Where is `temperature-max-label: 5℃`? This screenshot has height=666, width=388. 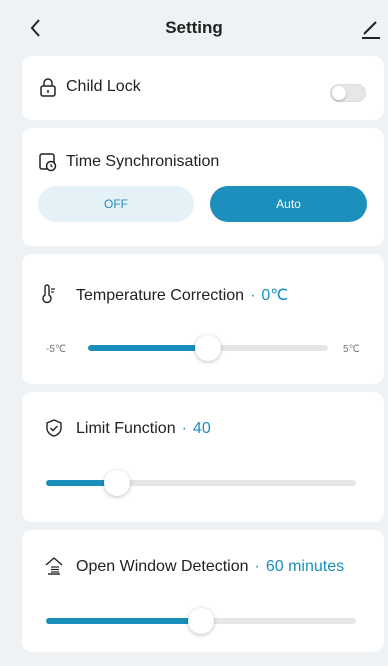
temperature-max-label: 5℃ is located at coordinates (351, 349).